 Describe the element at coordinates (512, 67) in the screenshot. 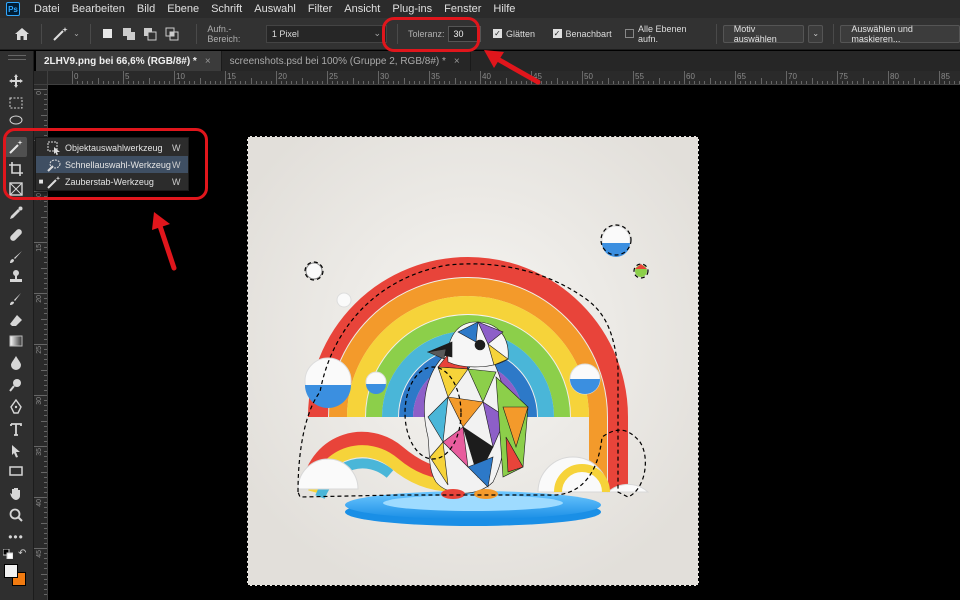

I see `annotation-arrow-icon` at that location.